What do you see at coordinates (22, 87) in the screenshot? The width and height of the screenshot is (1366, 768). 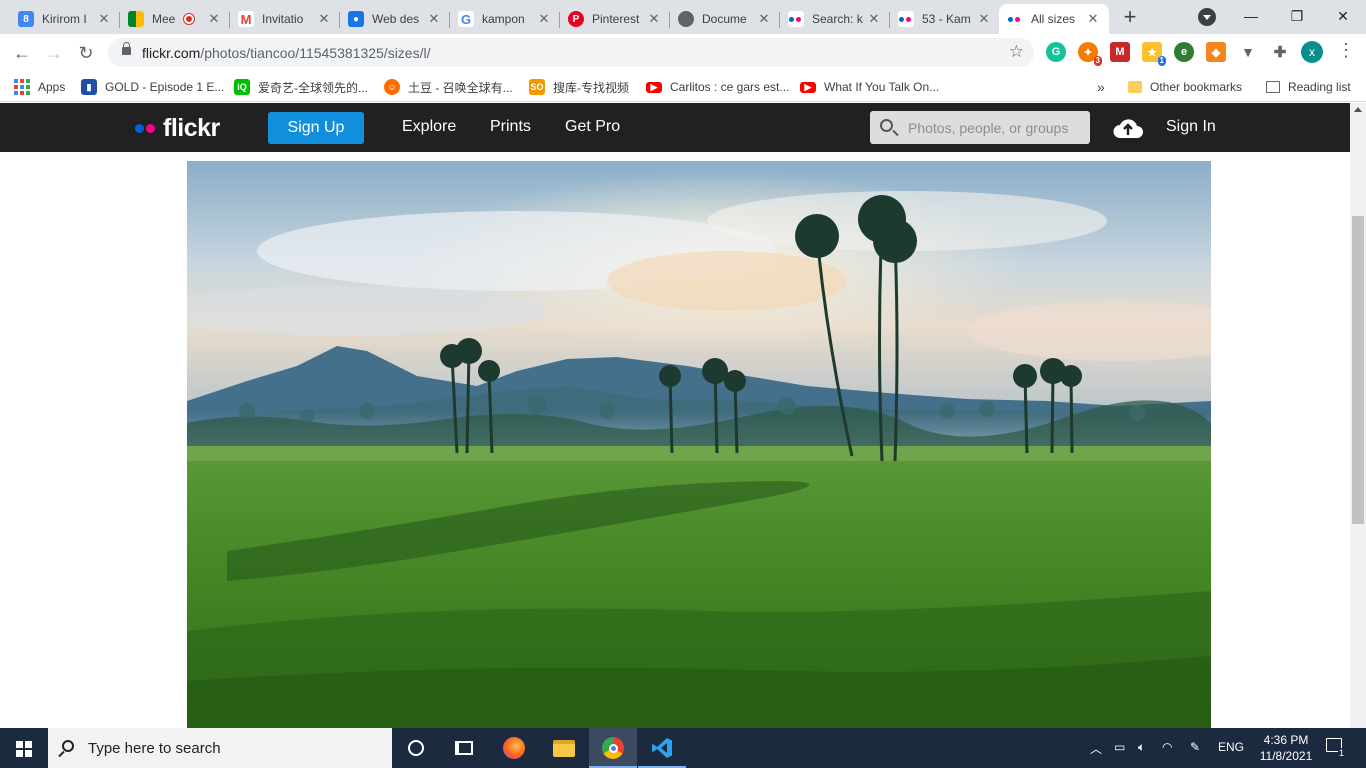 I see `apps-grid-icon` at bounding box center [22, 87].